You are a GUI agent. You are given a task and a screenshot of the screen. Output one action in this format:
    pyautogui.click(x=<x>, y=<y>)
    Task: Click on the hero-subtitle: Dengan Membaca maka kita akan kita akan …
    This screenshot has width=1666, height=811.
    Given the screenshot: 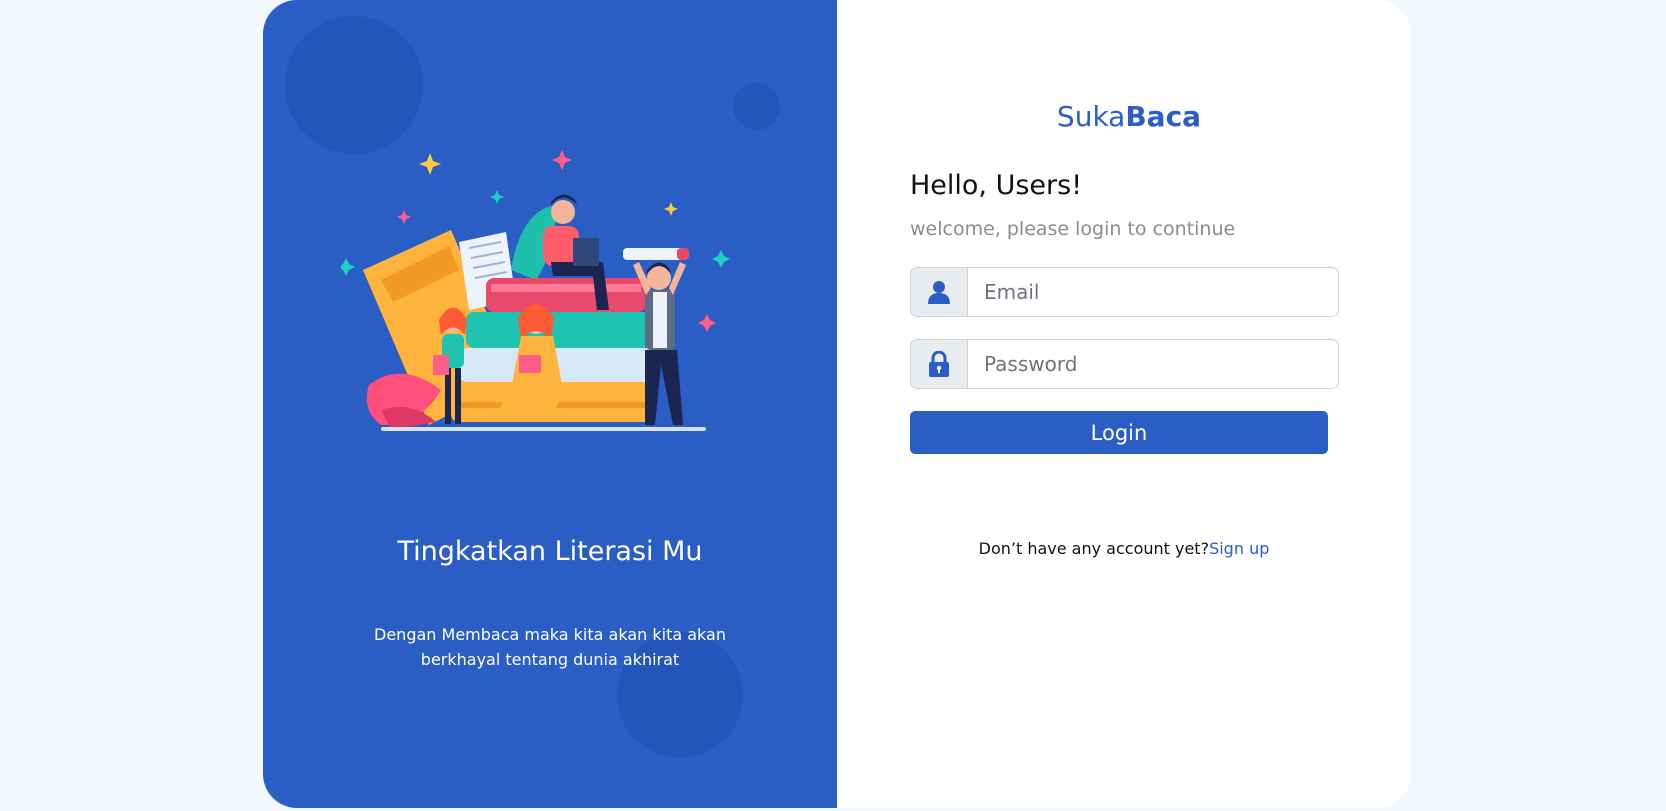 What is the action you would take?
    pyautogui.click(x=550, y=647)
    